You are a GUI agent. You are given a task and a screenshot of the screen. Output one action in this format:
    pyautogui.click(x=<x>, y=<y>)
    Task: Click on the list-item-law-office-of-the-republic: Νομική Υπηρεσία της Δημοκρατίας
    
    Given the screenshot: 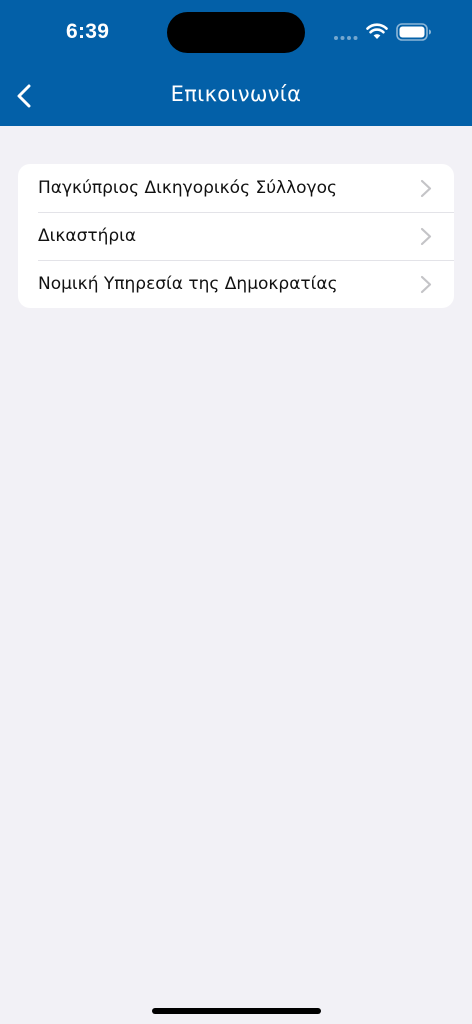 What is the action you would take?
    pyautogui.click(x=236, y=284)
    